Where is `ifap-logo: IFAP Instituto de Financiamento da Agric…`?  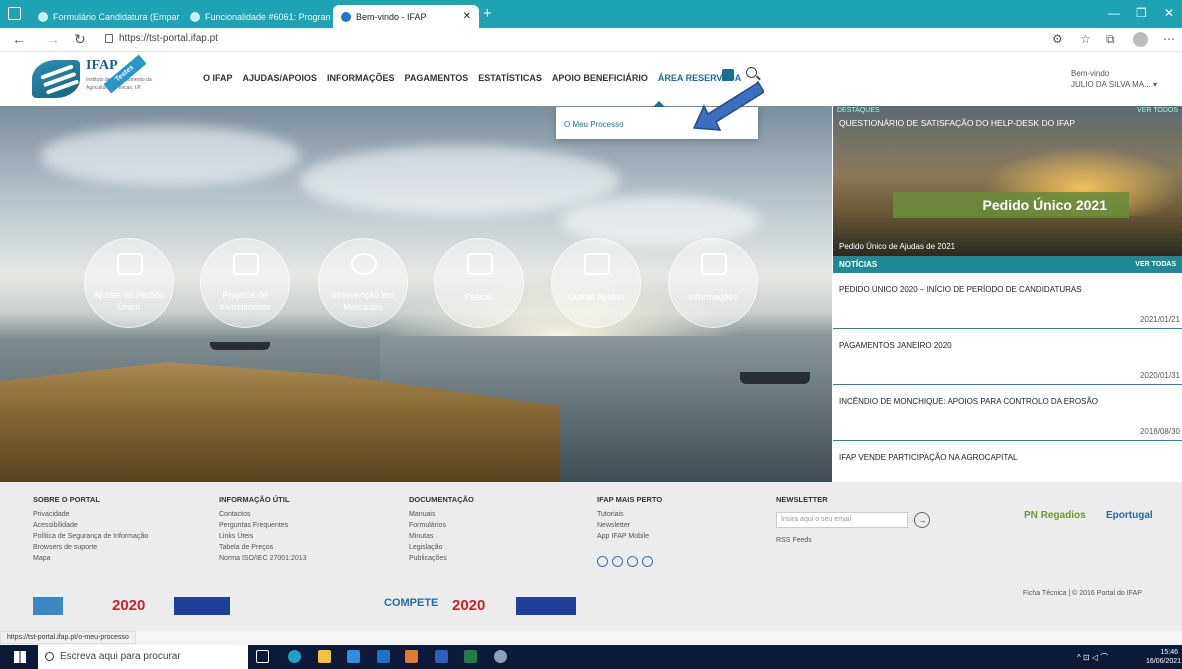
ifap-logo: IFAP Instituto de Financiamento da Agric… is located at coordinates (95, 77).